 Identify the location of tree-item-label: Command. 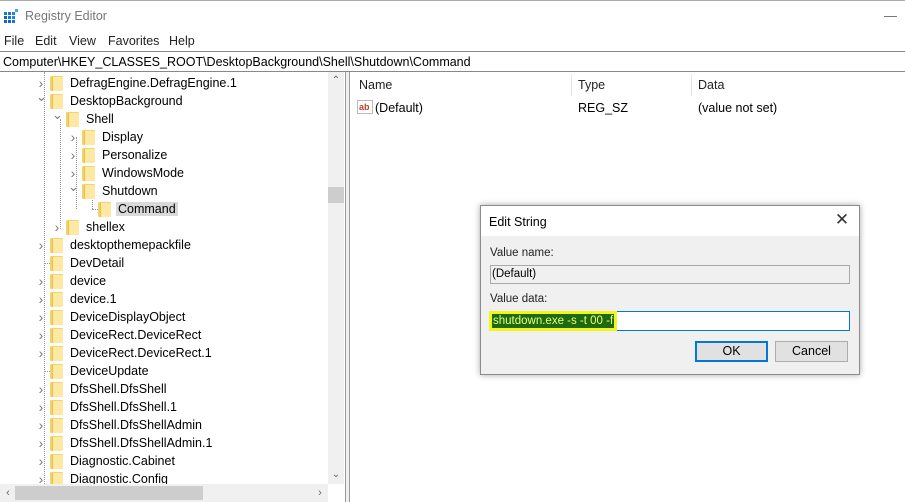
(147, 209).